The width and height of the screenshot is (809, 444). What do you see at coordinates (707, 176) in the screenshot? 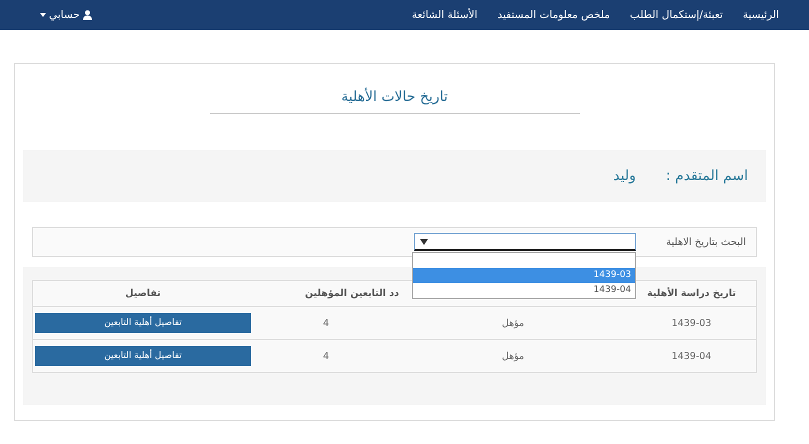
I see `applicant-label: اسم المتقدم :` at bounding box center [707, 176].